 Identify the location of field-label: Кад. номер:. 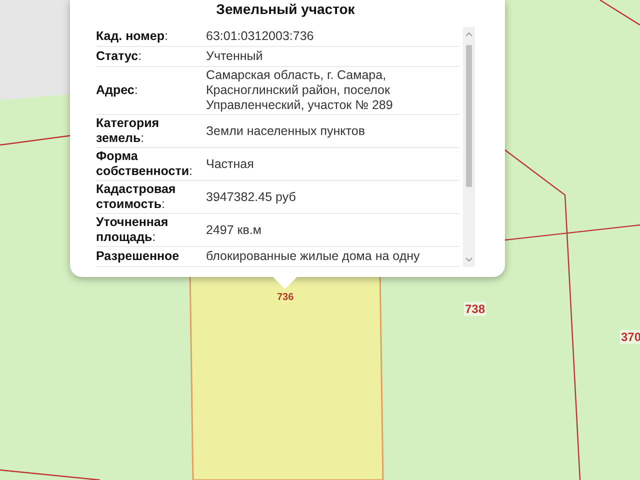
(132, 36).